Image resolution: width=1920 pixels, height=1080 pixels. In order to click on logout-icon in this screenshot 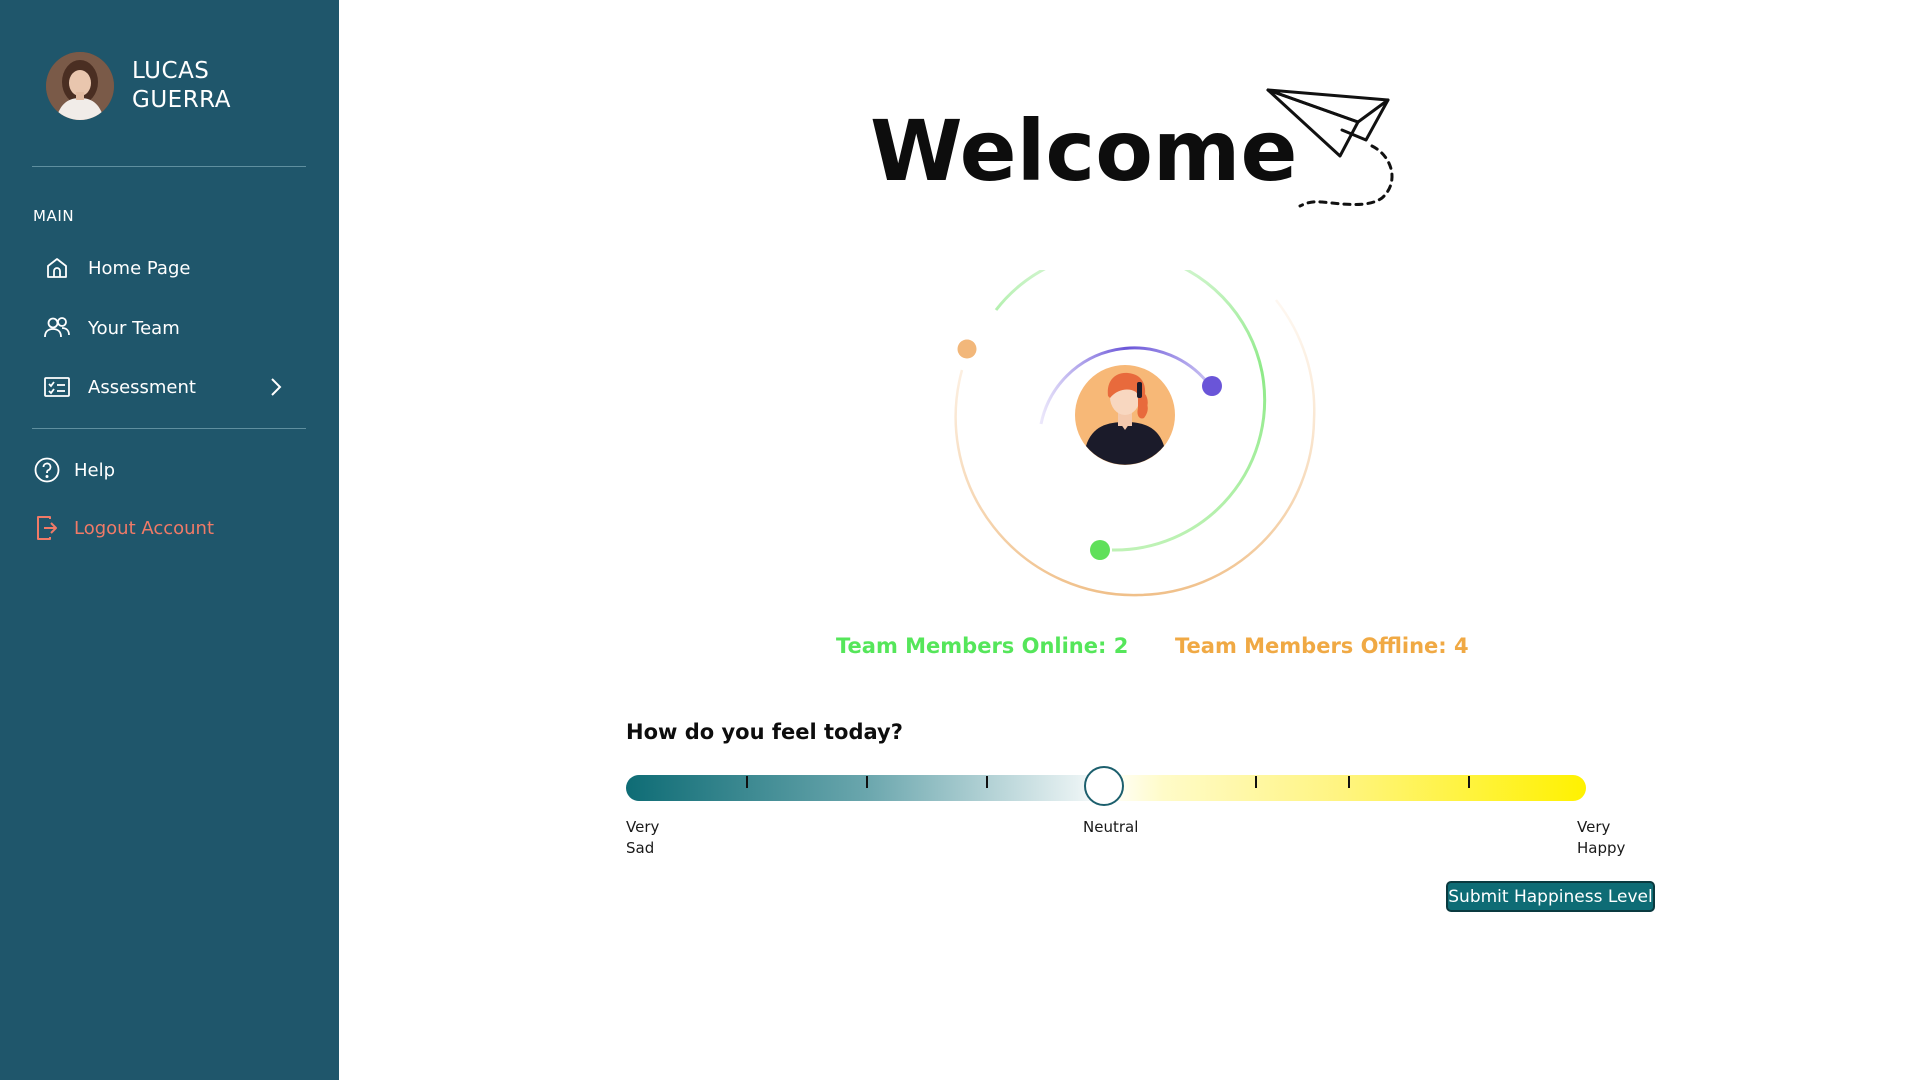, I will do `click(47, 528)`.